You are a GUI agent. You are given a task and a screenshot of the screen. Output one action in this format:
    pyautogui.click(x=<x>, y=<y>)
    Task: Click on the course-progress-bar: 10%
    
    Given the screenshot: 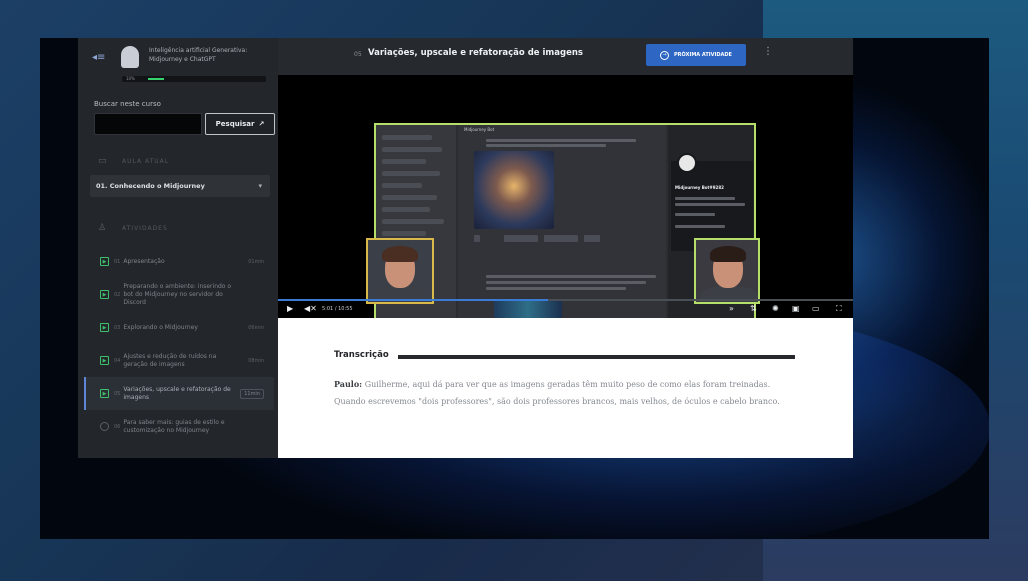 What is the action you would take?
    pyautogui.click(x=194, y=79)
    